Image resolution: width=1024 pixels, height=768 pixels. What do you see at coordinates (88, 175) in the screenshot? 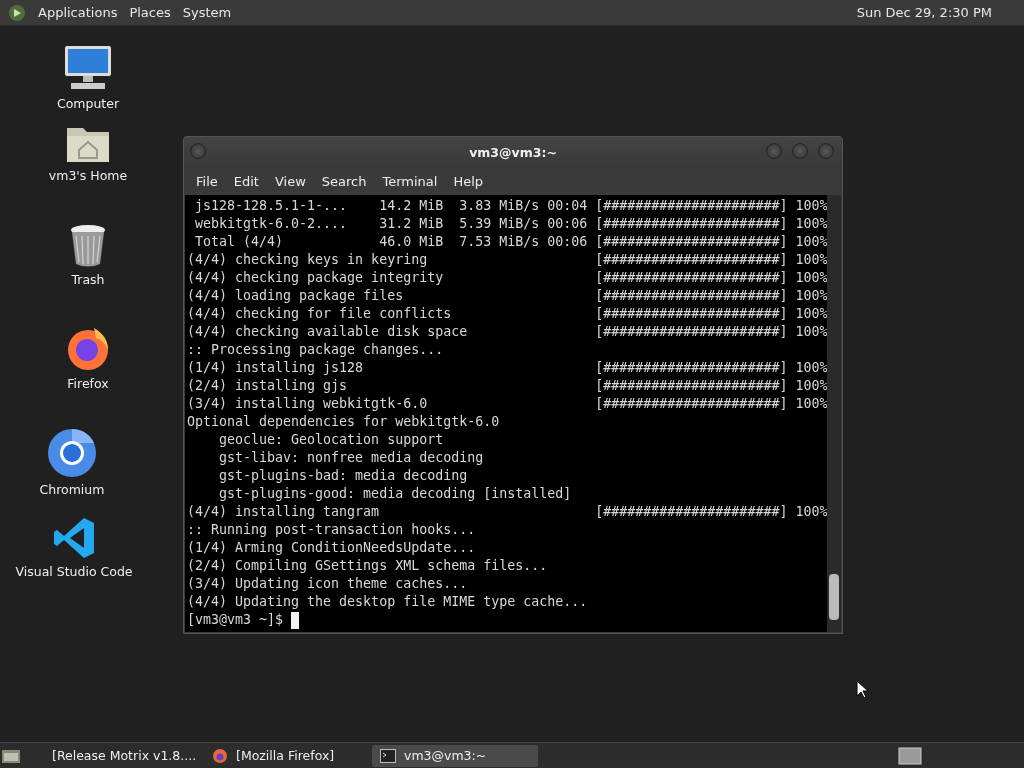
I see `desktop-icon-label: vm3's Home` at bounding box center [88, 175].